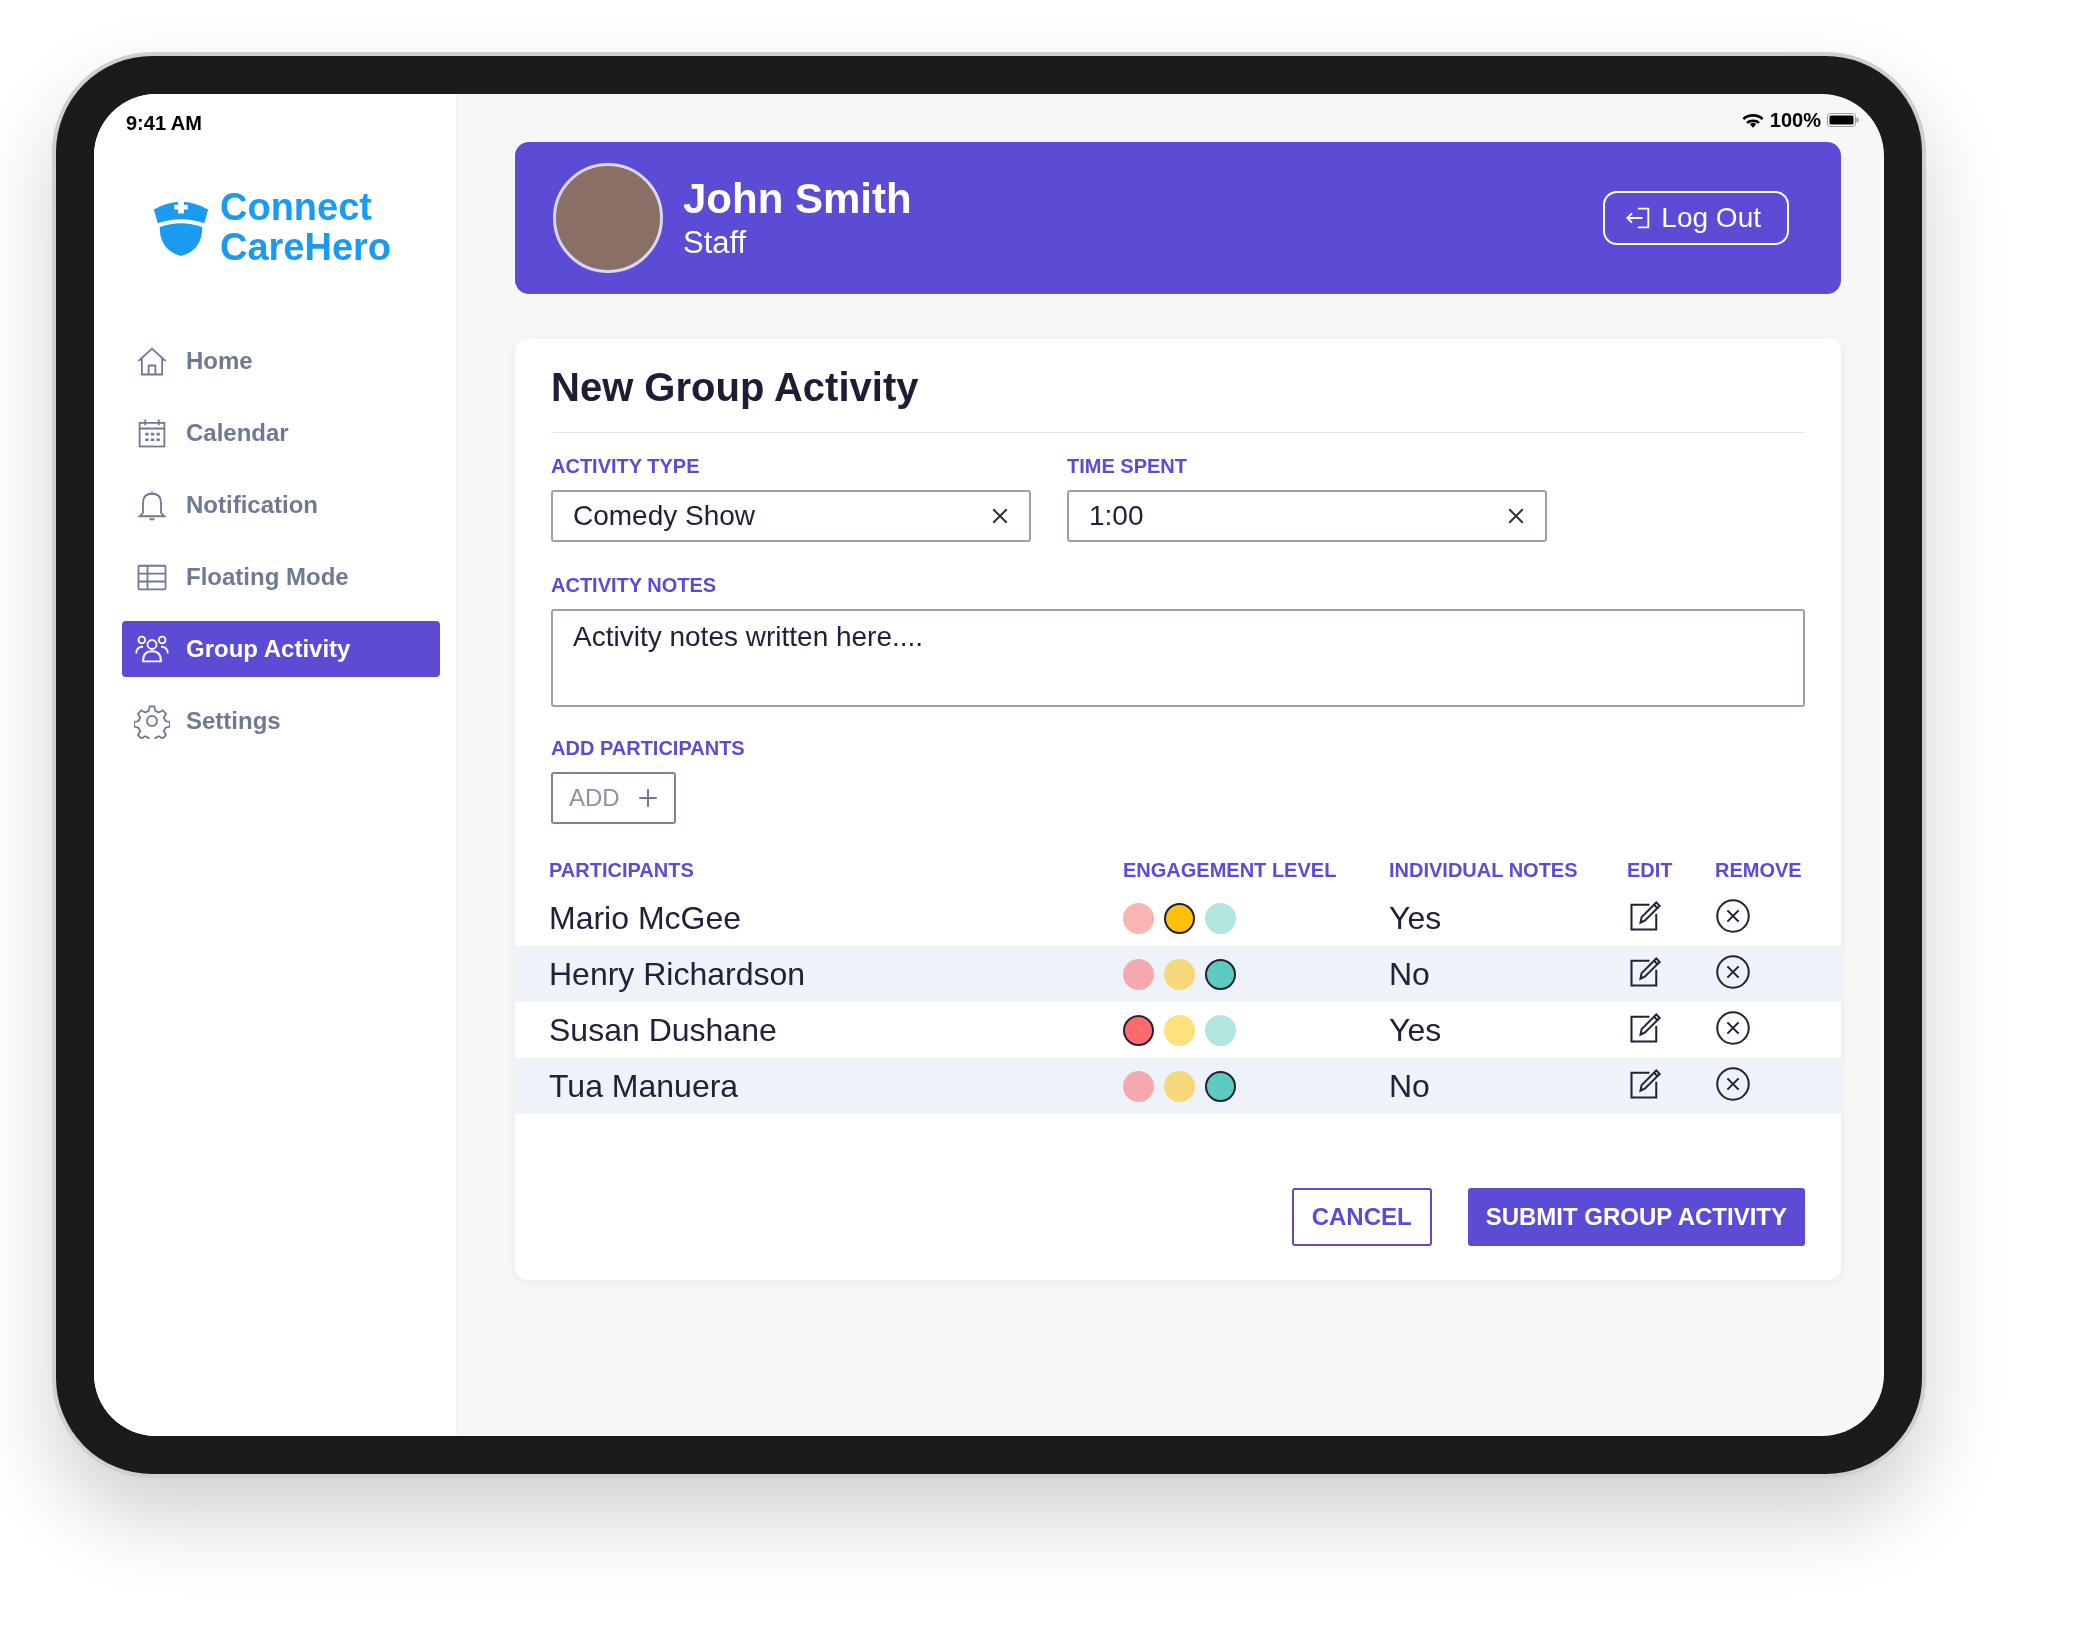 This screenshot has height=1629, width=2079. Describe the element at coordinates (648, 748) in the screenshot. I see `field-label: ADD PARTICIPANTS` at that location.